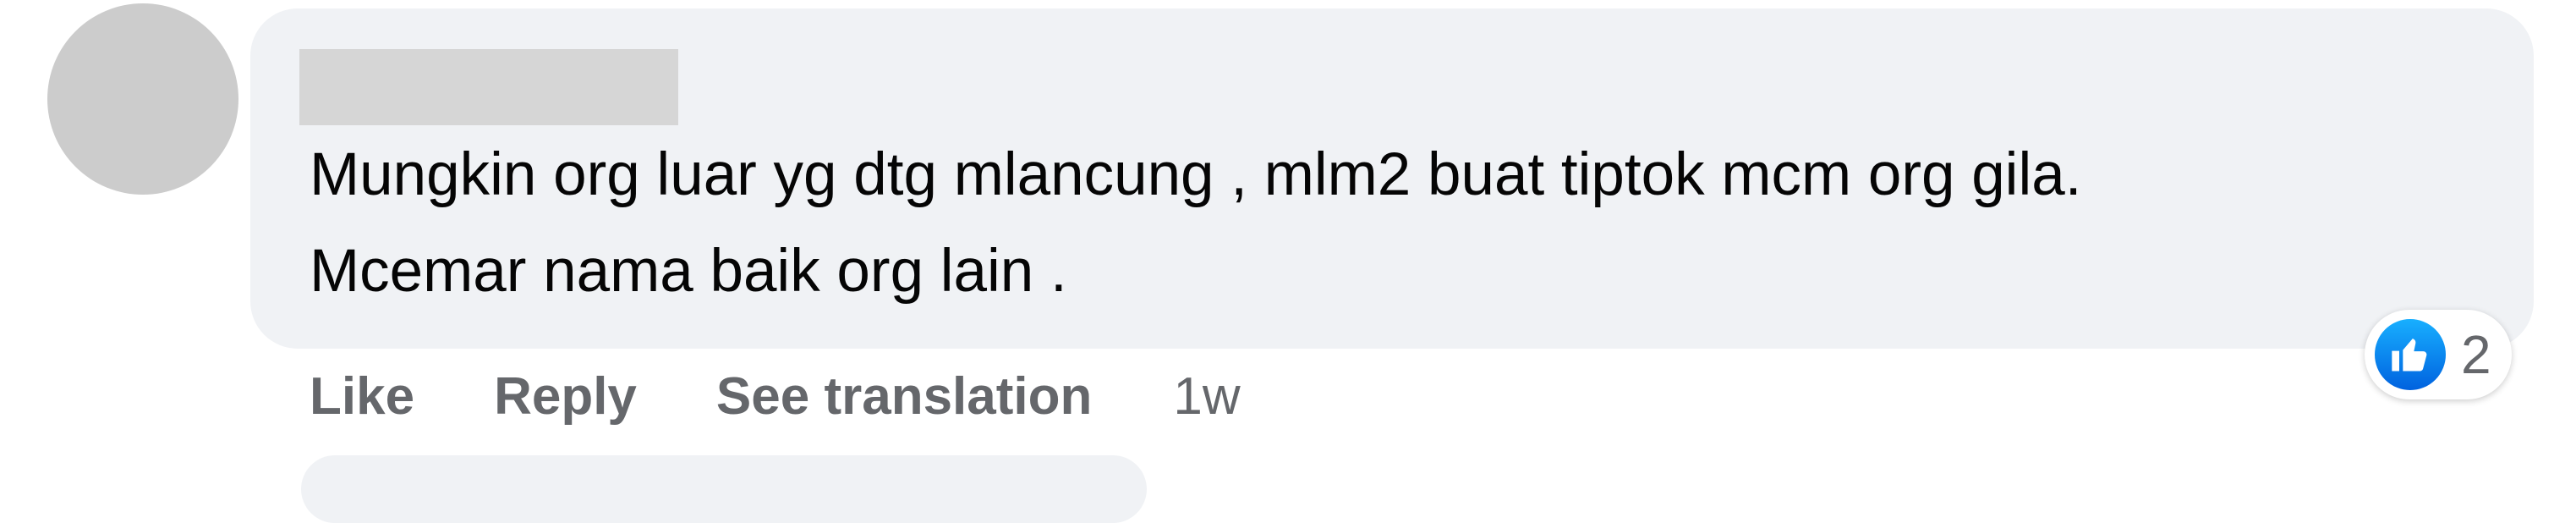  I want to click on comment-actions: Like Reply See translation 1w, so click(775, 396).